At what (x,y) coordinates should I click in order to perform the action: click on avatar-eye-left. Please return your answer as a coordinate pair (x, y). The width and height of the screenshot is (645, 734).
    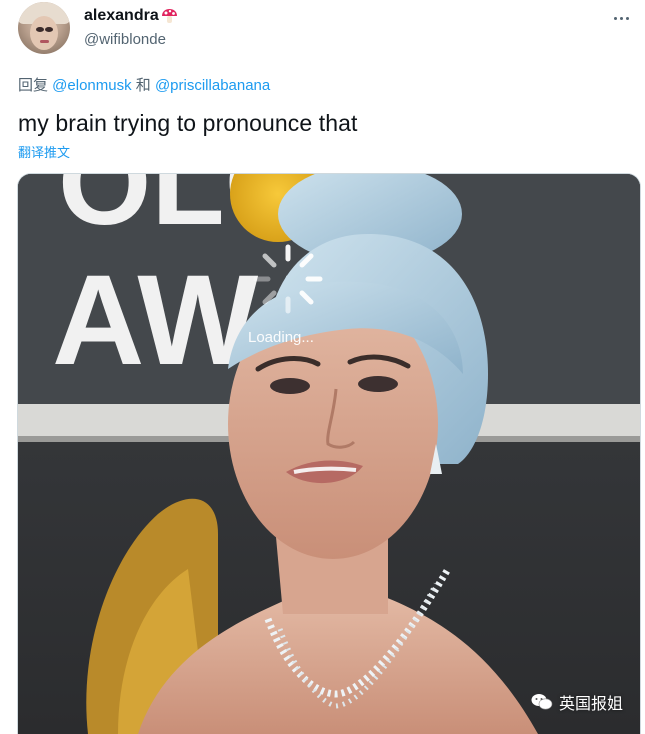
    Looking at the image, I should click on (40, 29).